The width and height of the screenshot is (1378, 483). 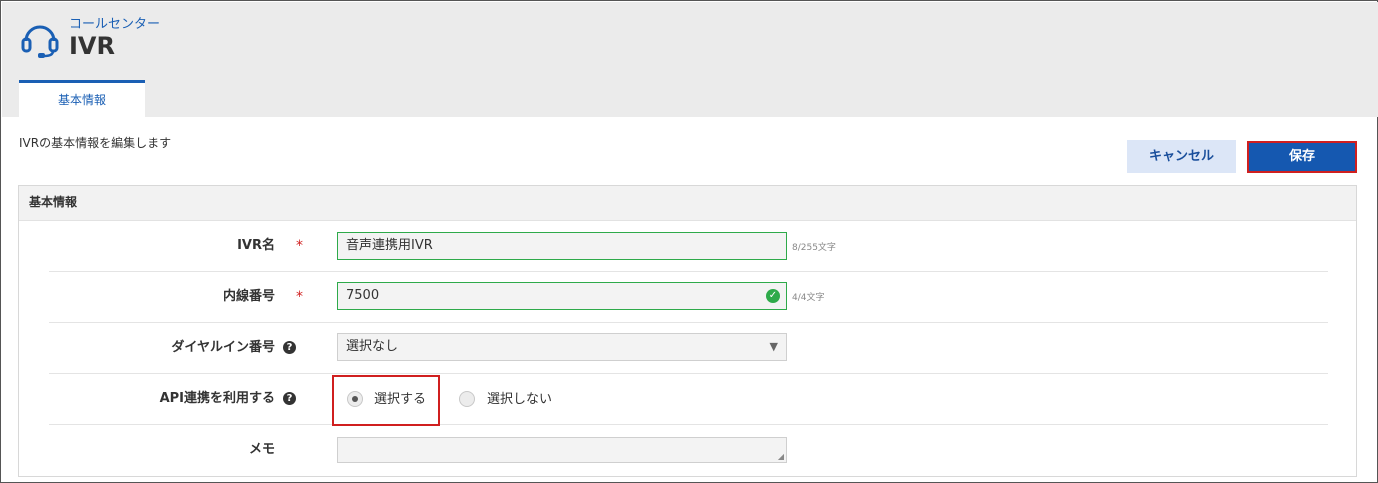 What do you see at coordinates (248, 296) in the screenshot?
I see `extension-label: 内線番号` at bounding box center [248, 296].